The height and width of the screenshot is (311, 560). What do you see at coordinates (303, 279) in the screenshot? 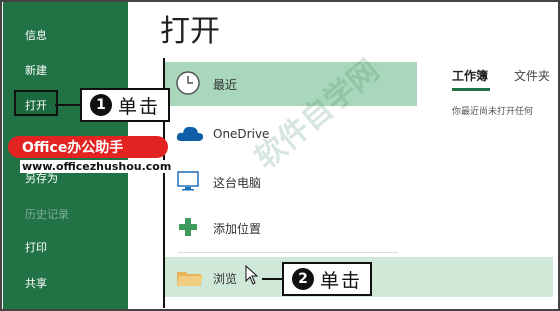
I see `step-number: 2` at bounding box center [303, 279].